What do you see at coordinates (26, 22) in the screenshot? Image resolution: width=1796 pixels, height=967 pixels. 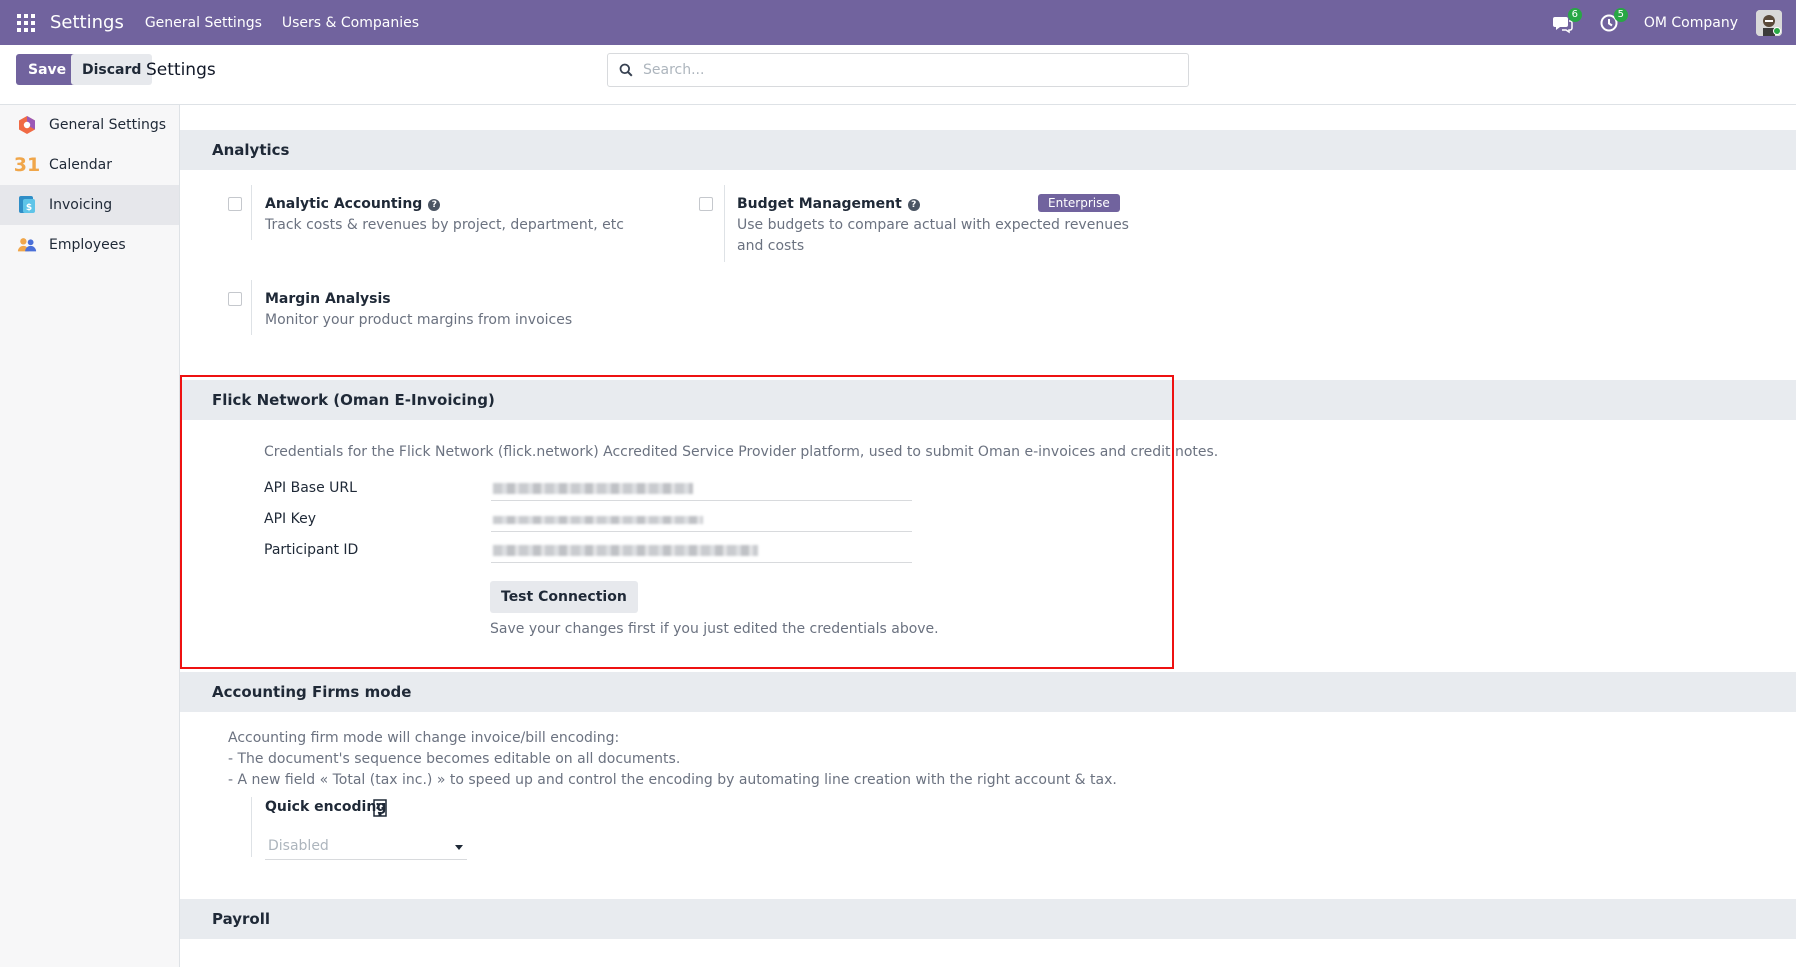 I see `apps-menu-icon` at bounding box center [26, 22].